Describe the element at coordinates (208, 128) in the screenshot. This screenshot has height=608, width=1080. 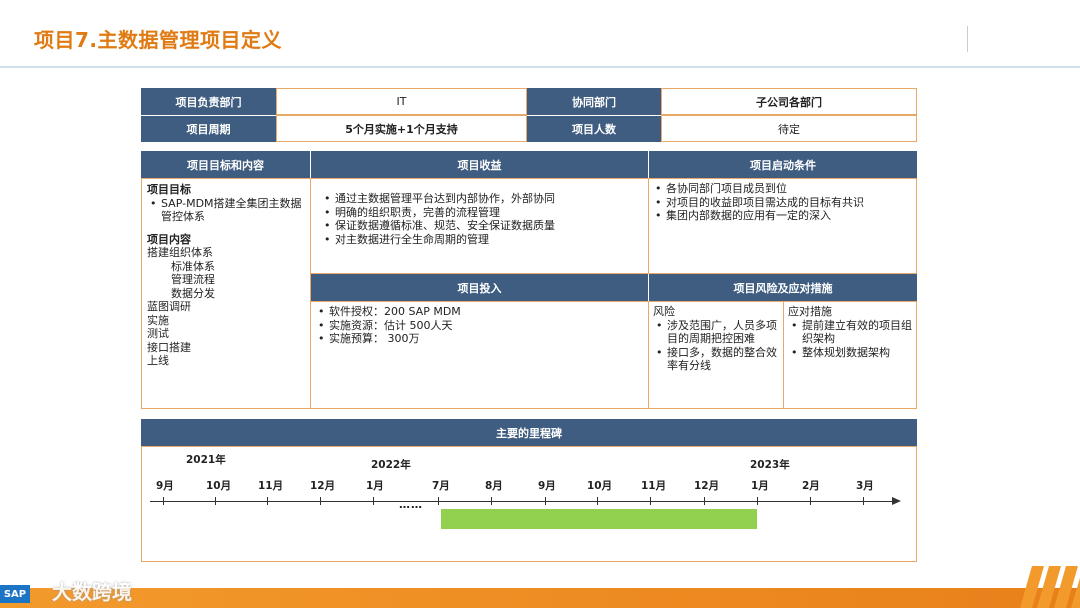
I see `period-label: 项目周期` at that location.